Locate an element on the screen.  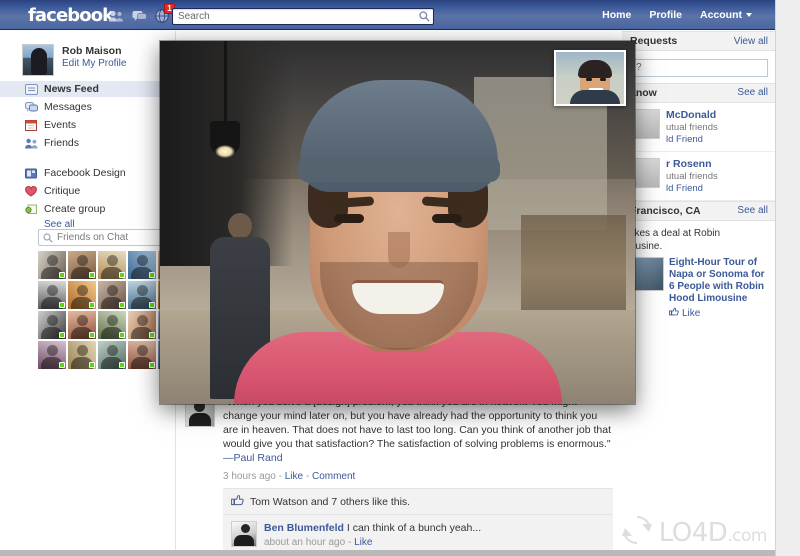
pymk-info: r Rosenn utual friends ld Friend is located at coordinates (692, 176).